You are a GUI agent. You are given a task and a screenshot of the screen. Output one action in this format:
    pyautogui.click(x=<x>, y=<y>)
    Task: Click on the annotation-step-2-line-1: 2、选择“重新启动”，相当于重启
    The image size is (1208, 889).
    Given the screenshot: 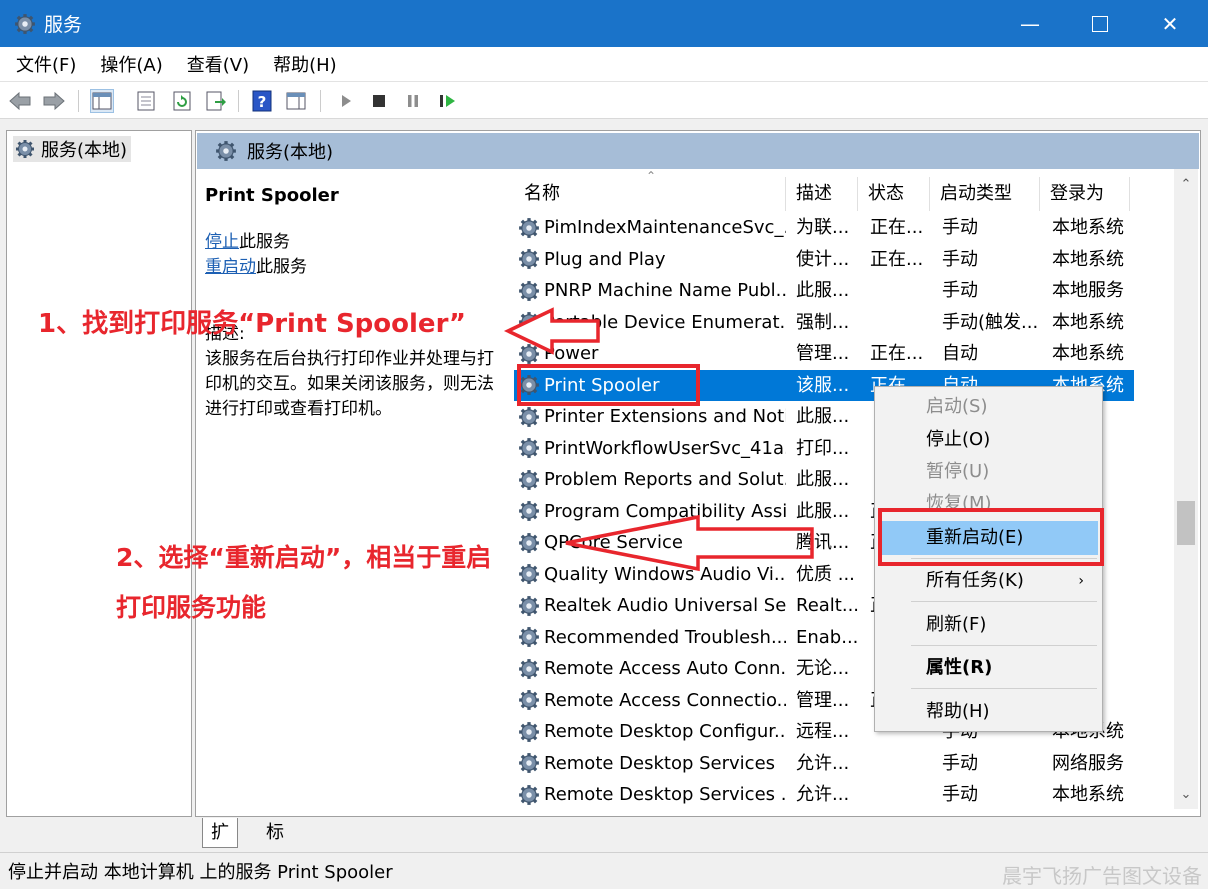 What is the action you would take?
    pyautogui.click(x=304, y=557)
    